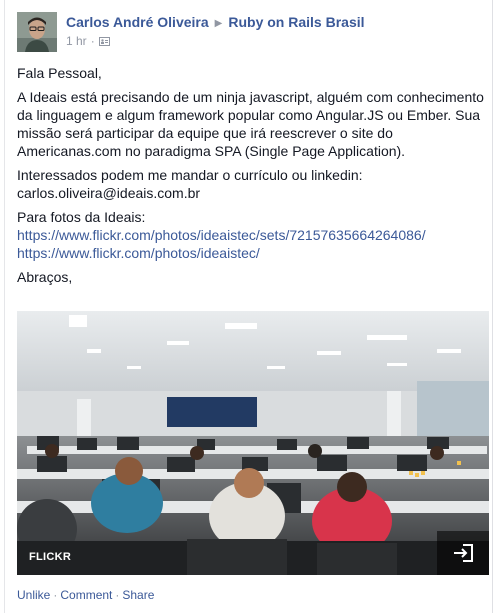 This screenshot has height=613, width=496. Describe the element at coordinates (296, 22) in the screenshot. I see `group-name-link: Ruby on Rails Brasil` at that location.